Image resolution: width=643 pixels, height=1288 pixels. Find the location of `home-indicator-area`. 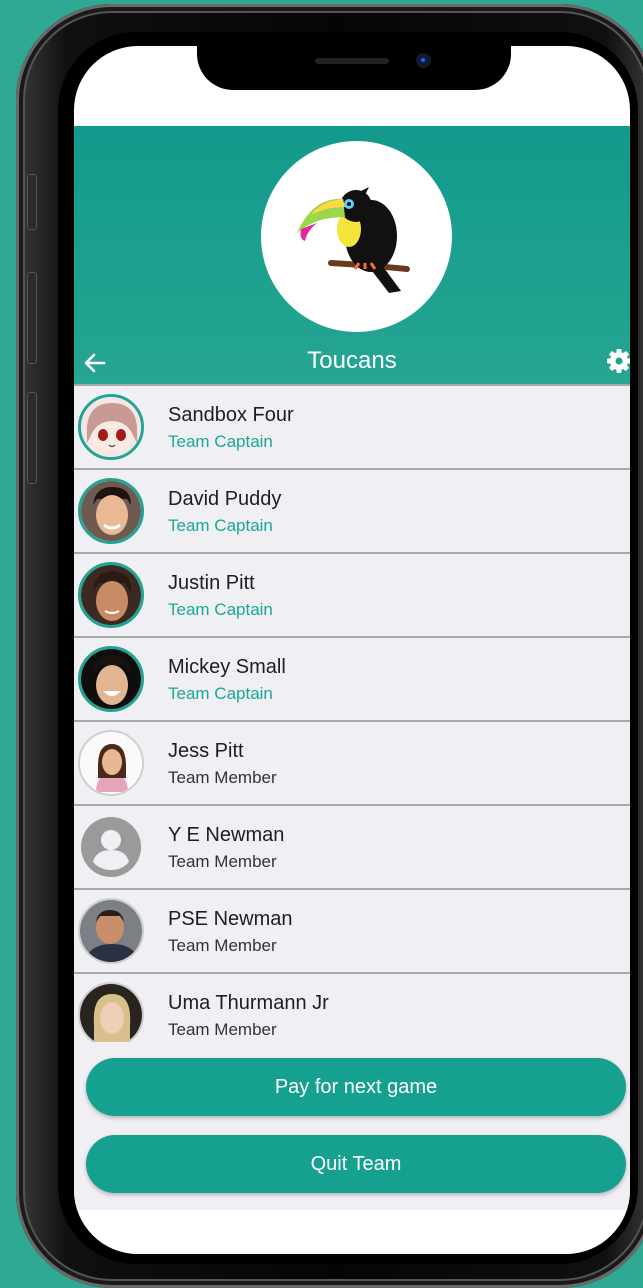

home-indicator-area is located at coordinates (352, 1232).